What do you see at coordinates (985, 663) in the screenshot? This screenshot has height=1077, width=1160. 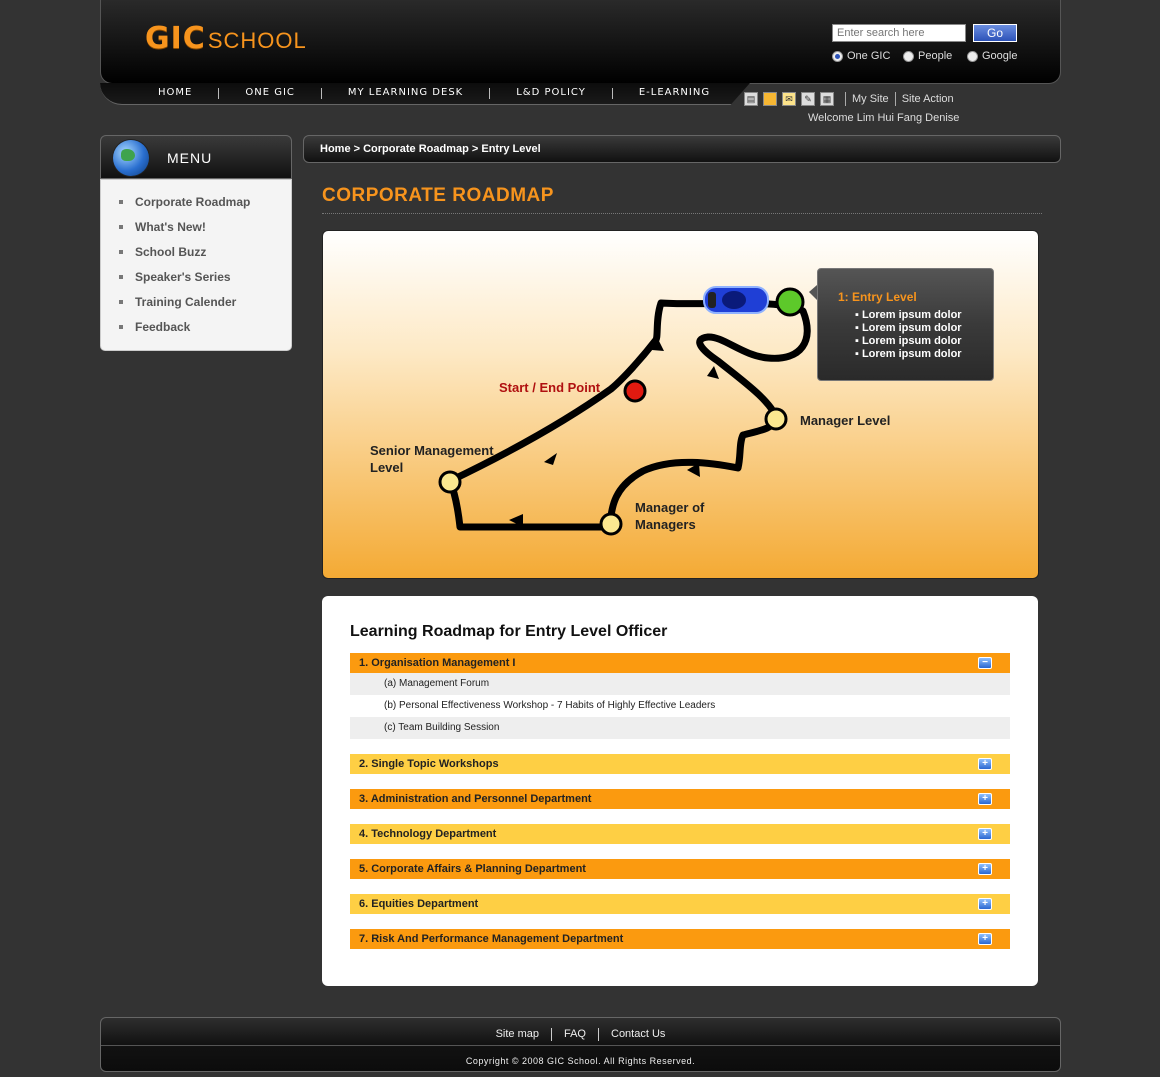 I see `collapse-icon: −` at bounding box center [985, 663].